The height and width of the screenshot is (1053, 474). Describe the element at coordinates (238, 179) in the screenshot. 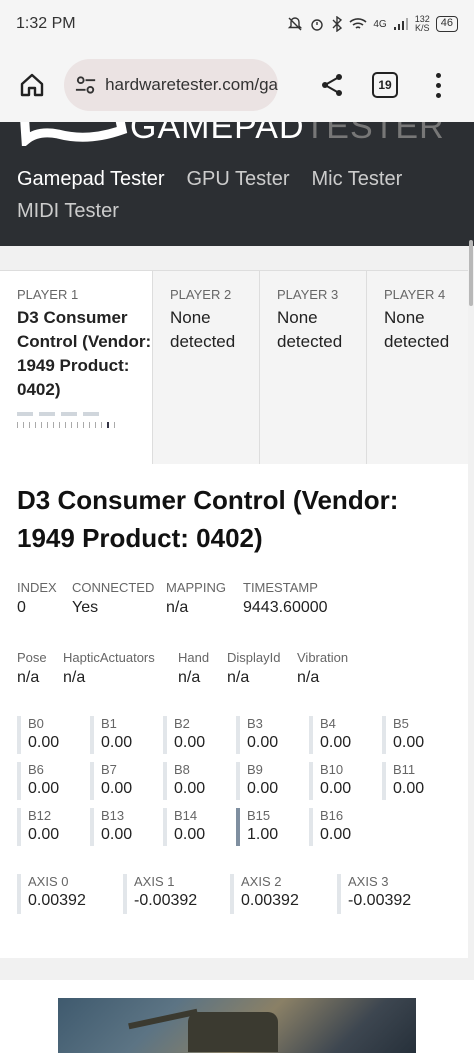

I see `nav-gpu-tester: GPU Tester` at that location.